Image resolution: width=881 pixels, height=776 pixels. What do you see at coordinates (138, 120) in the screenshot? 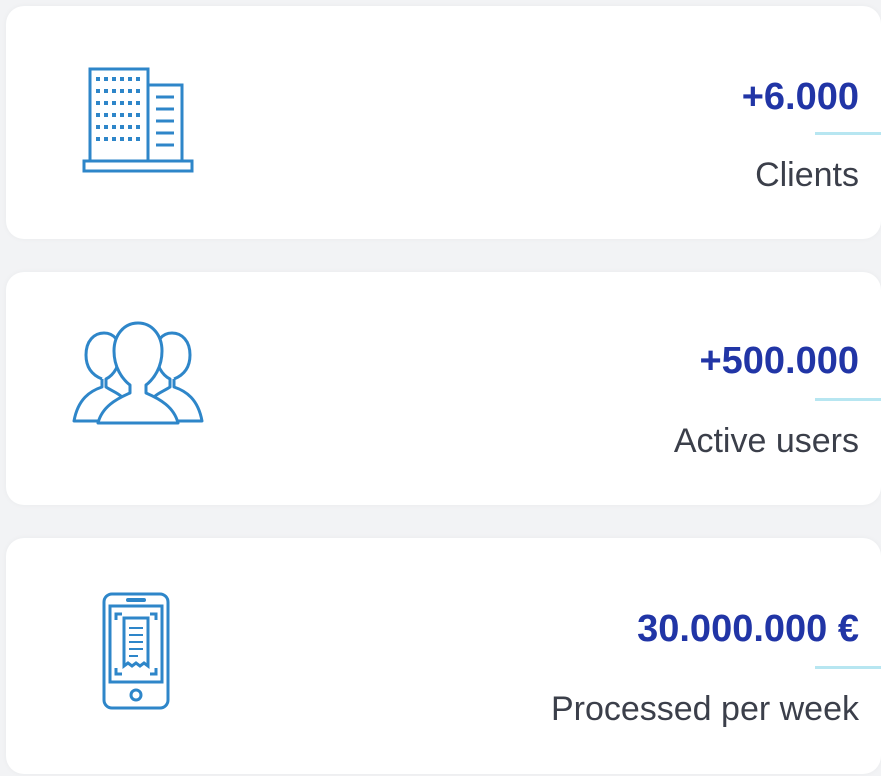
I see `building-icon` at bounding box center [138, 120].